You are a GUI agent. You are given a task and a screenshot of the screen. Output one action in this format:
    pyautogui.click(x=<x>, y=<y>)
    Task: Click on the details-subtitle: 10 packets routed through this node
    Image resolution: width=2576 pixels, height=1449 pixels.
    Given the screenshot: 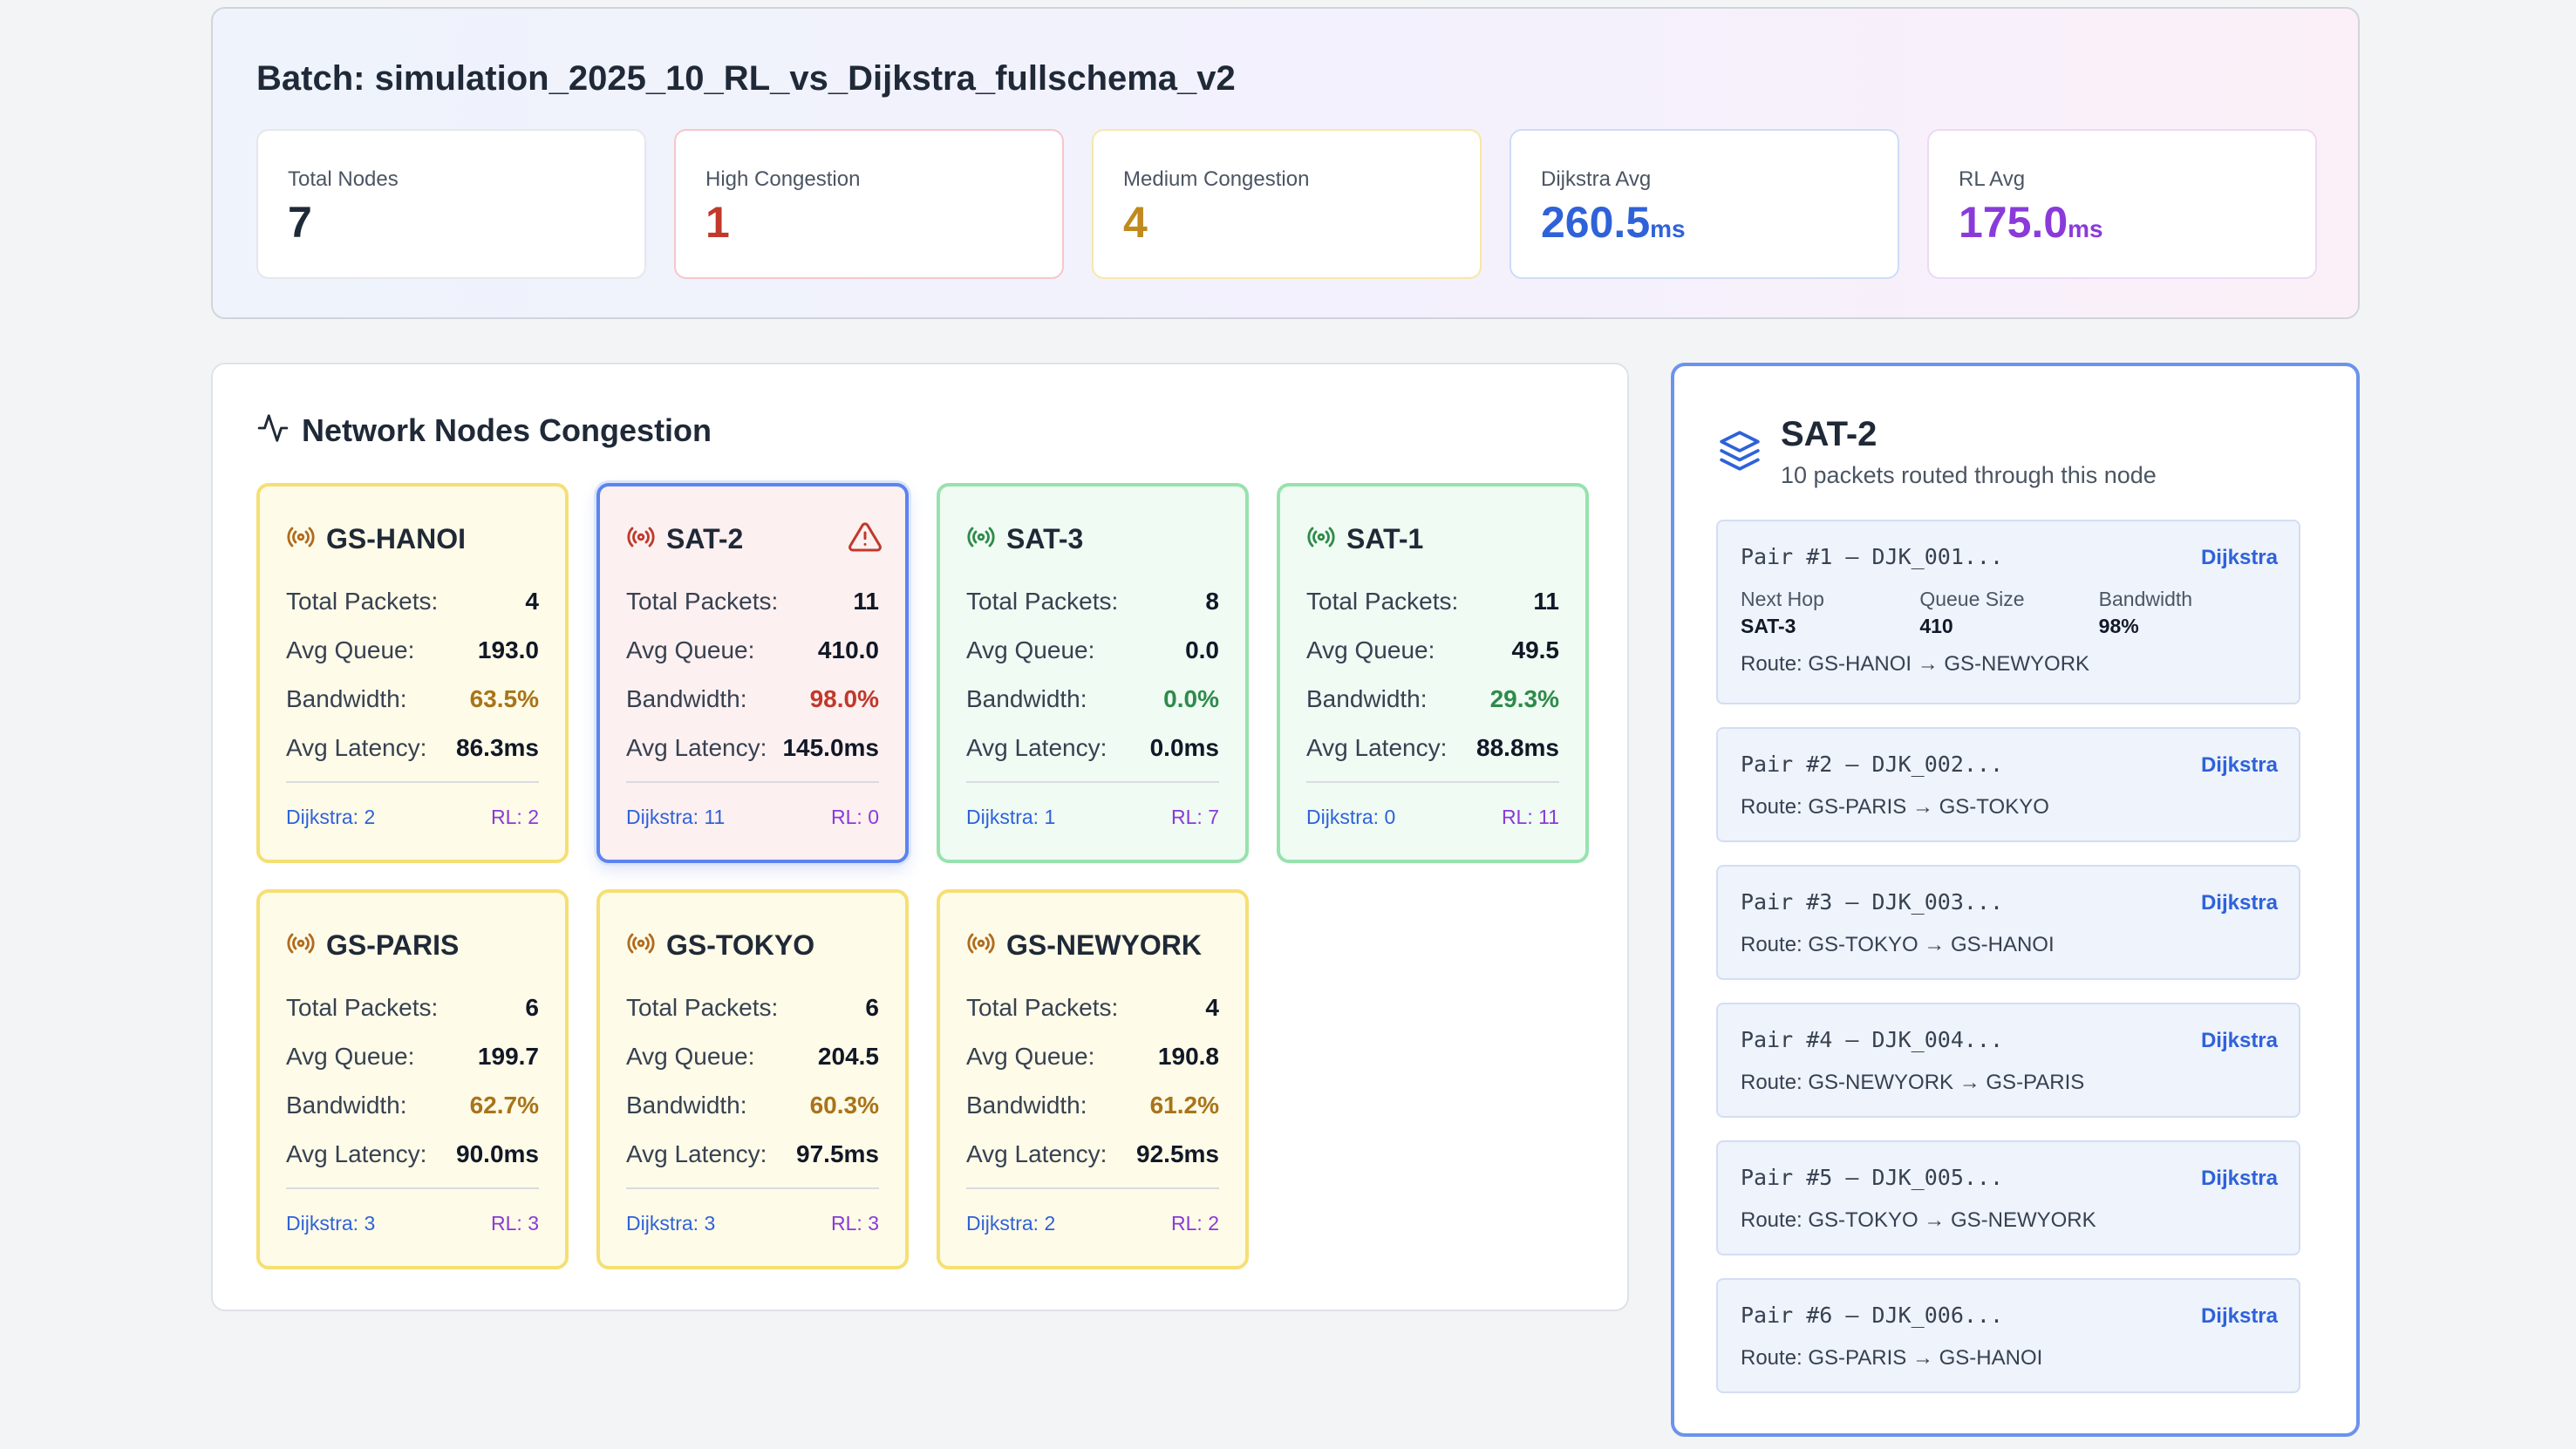 What is the action you would take?
    pyautogui.click(x=1969, y=475)
    